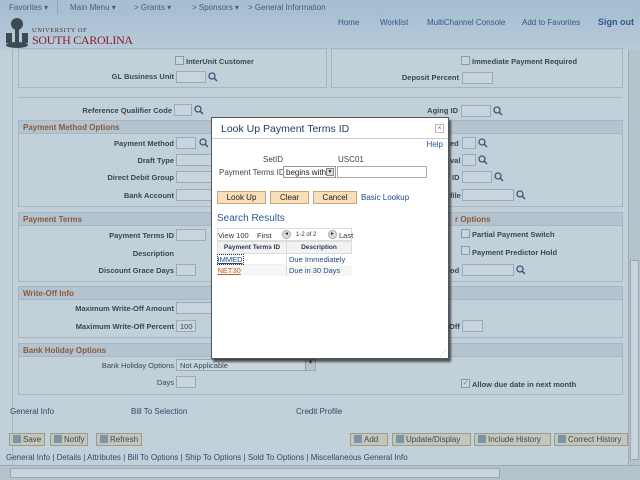 The height and width of the screenshot is (480, 640). I want to click on reference-qualifier-code-input, so click(183, 110).